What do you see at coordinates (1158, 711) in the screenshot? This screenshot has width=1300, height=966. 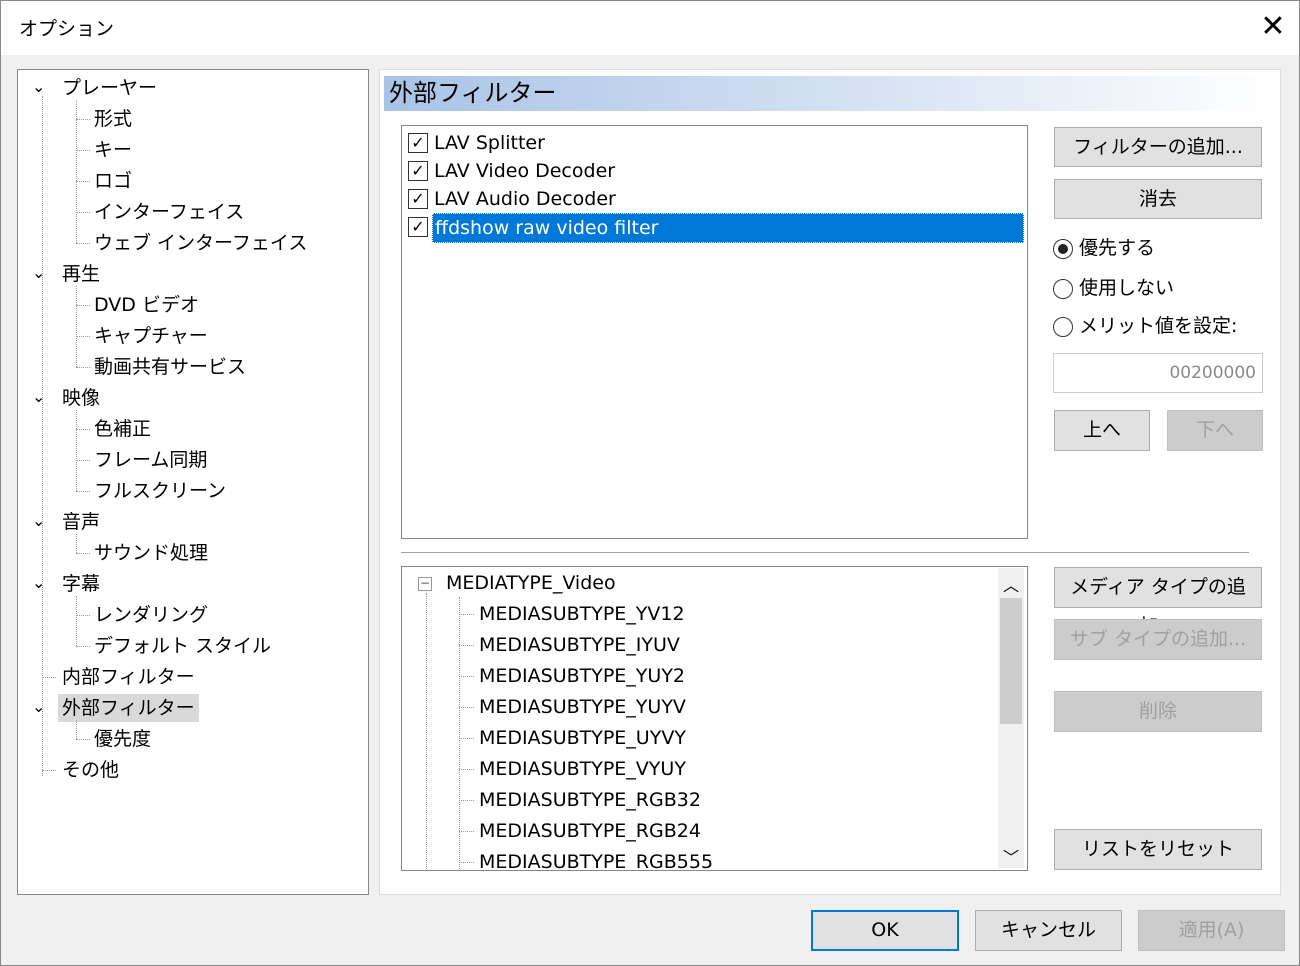 I see `delete-type-button: 削除` at bounding box center [1158, 711].